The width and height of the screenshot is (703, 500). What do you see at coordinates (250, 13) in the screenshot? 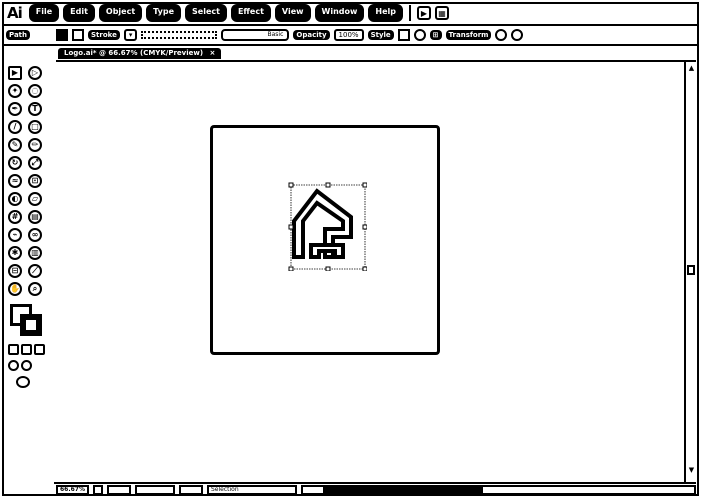
I see `menu-effect: Effect` at bounding box center [250, 13].